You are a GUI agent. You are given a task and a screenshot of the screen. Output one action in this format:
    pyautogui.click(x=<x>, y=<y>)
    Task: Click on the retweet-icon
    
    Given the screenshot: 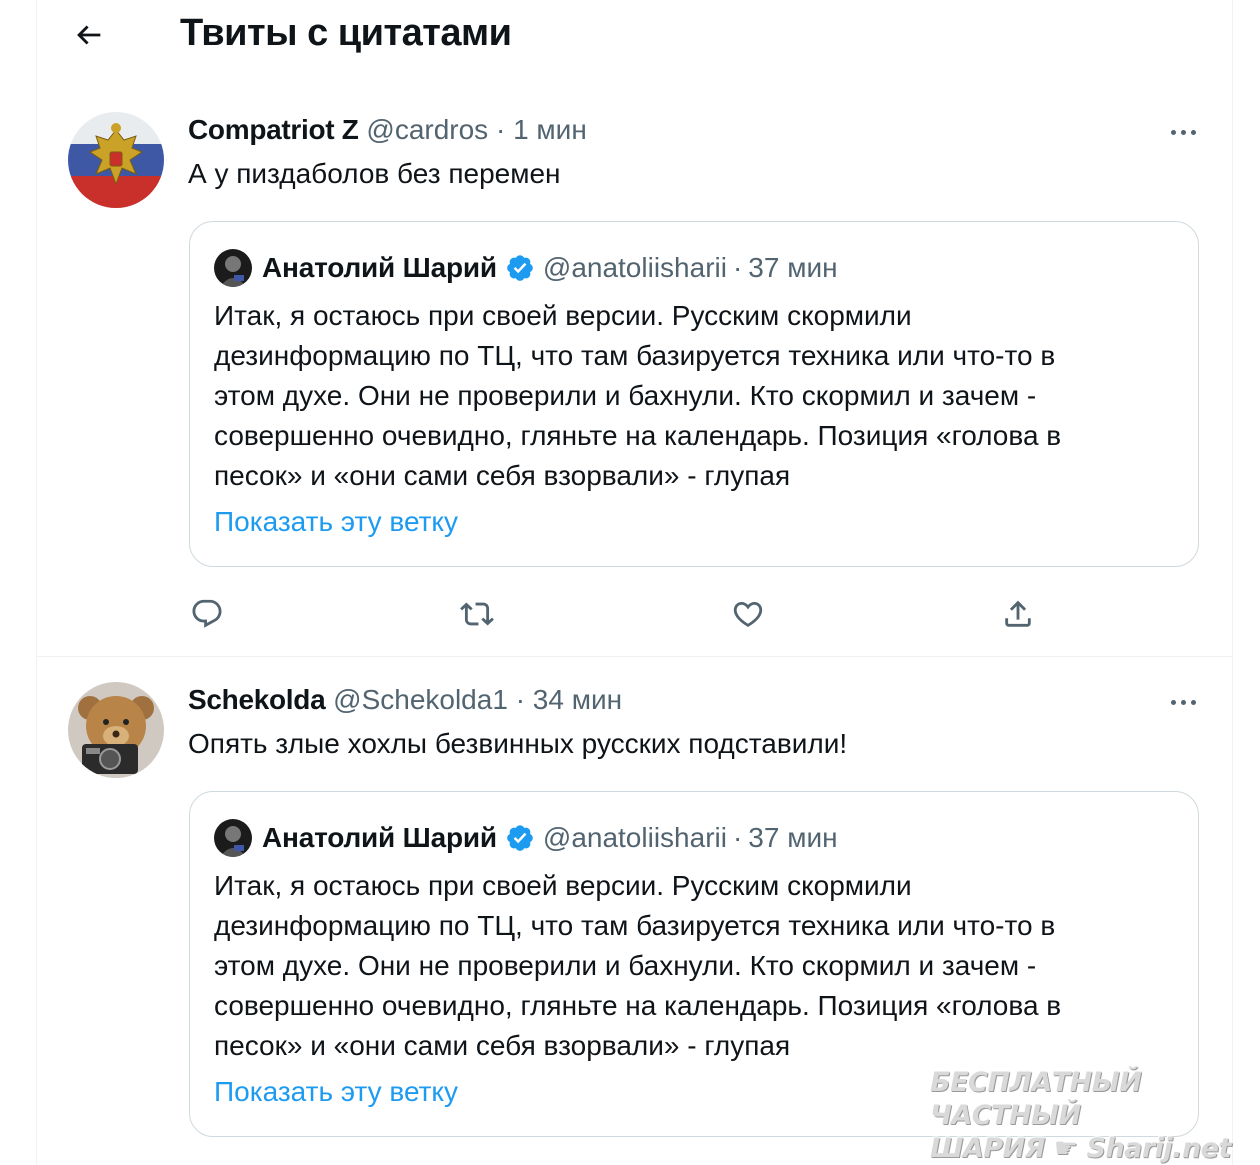 What is the action you would take?
    pyautogui.click(x=477, y=614)
    